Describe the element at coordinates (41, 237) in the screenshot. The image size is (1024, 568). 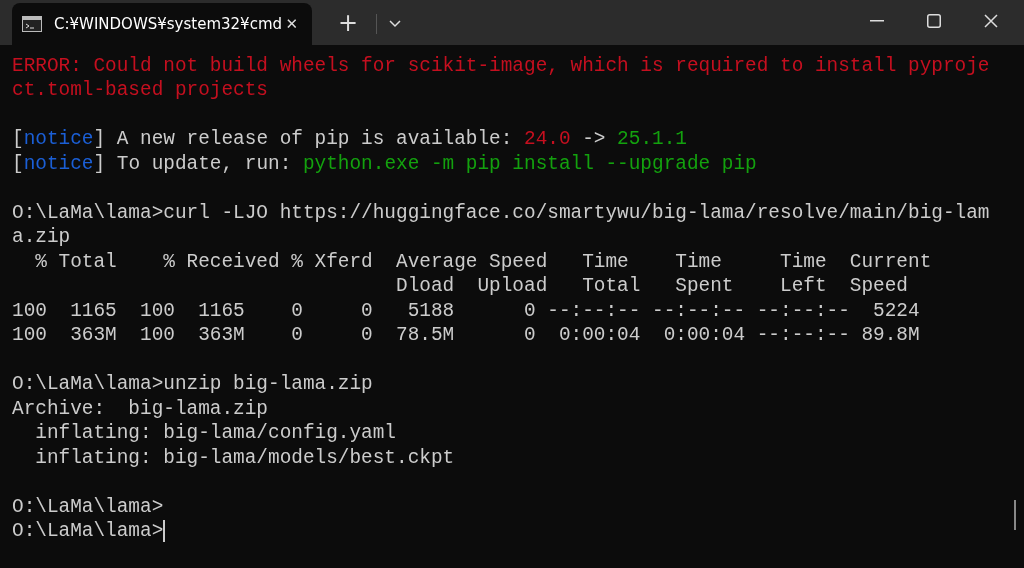
I see `terminal-text: a.zip` at that location.